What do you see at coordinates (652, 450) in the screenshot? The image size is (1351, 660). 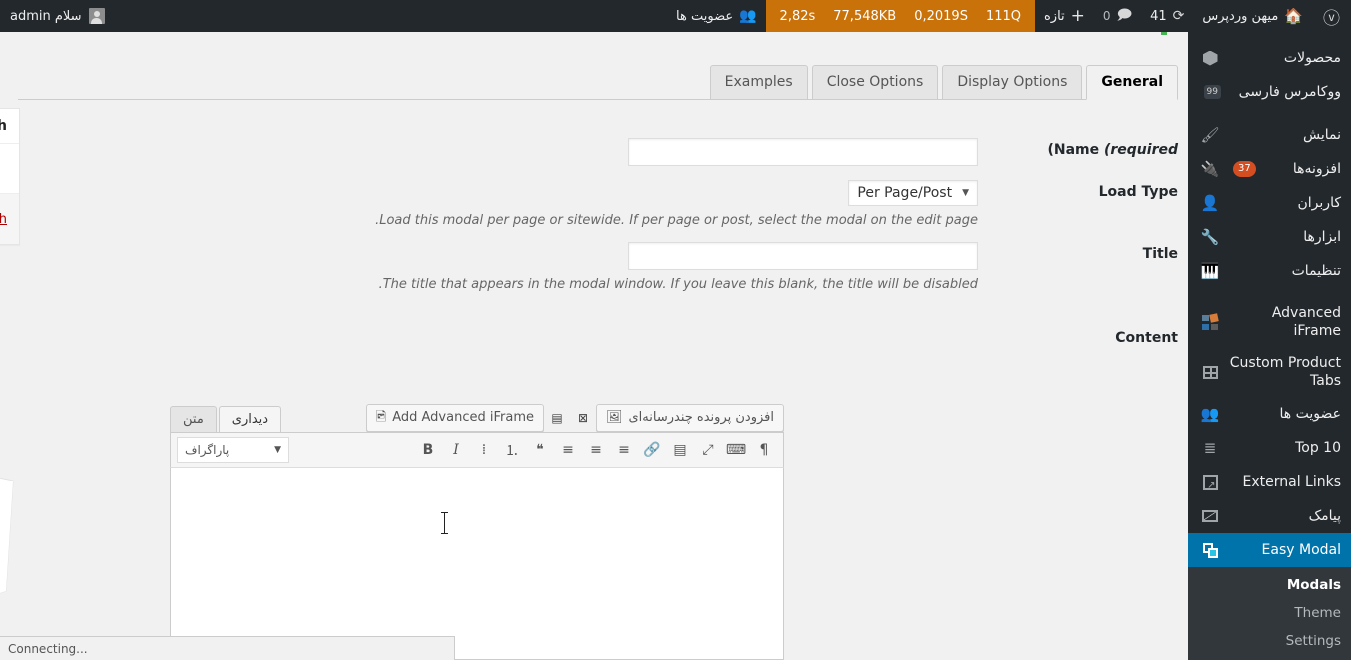 I see `link-icon: 🔗` at bounding box center [652, 450].